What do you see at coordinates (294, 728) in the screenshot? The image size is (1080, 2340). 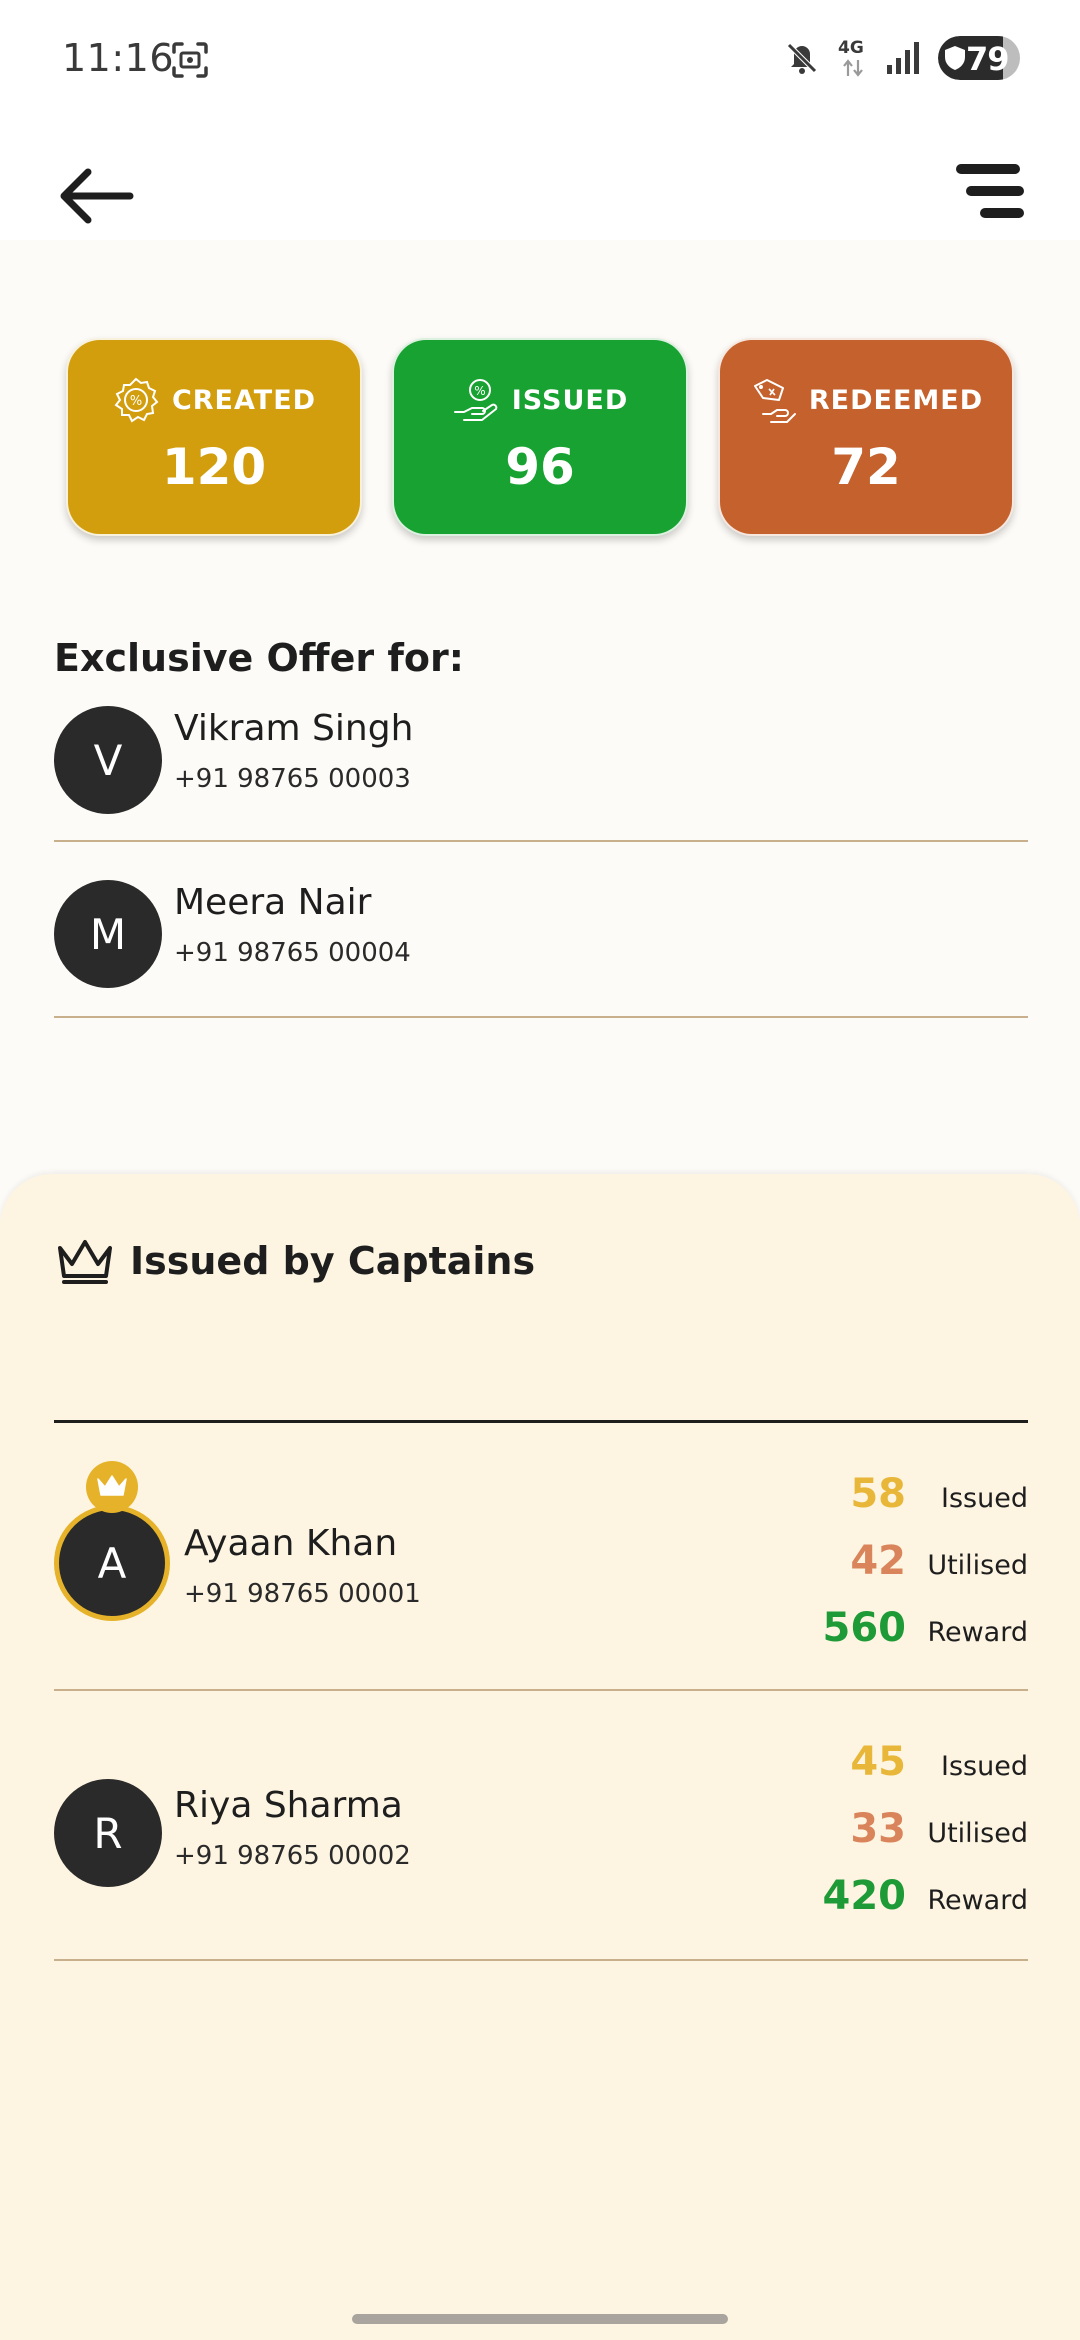 I see `person-name: Vikram Singh` at bounding box center [294, 728].